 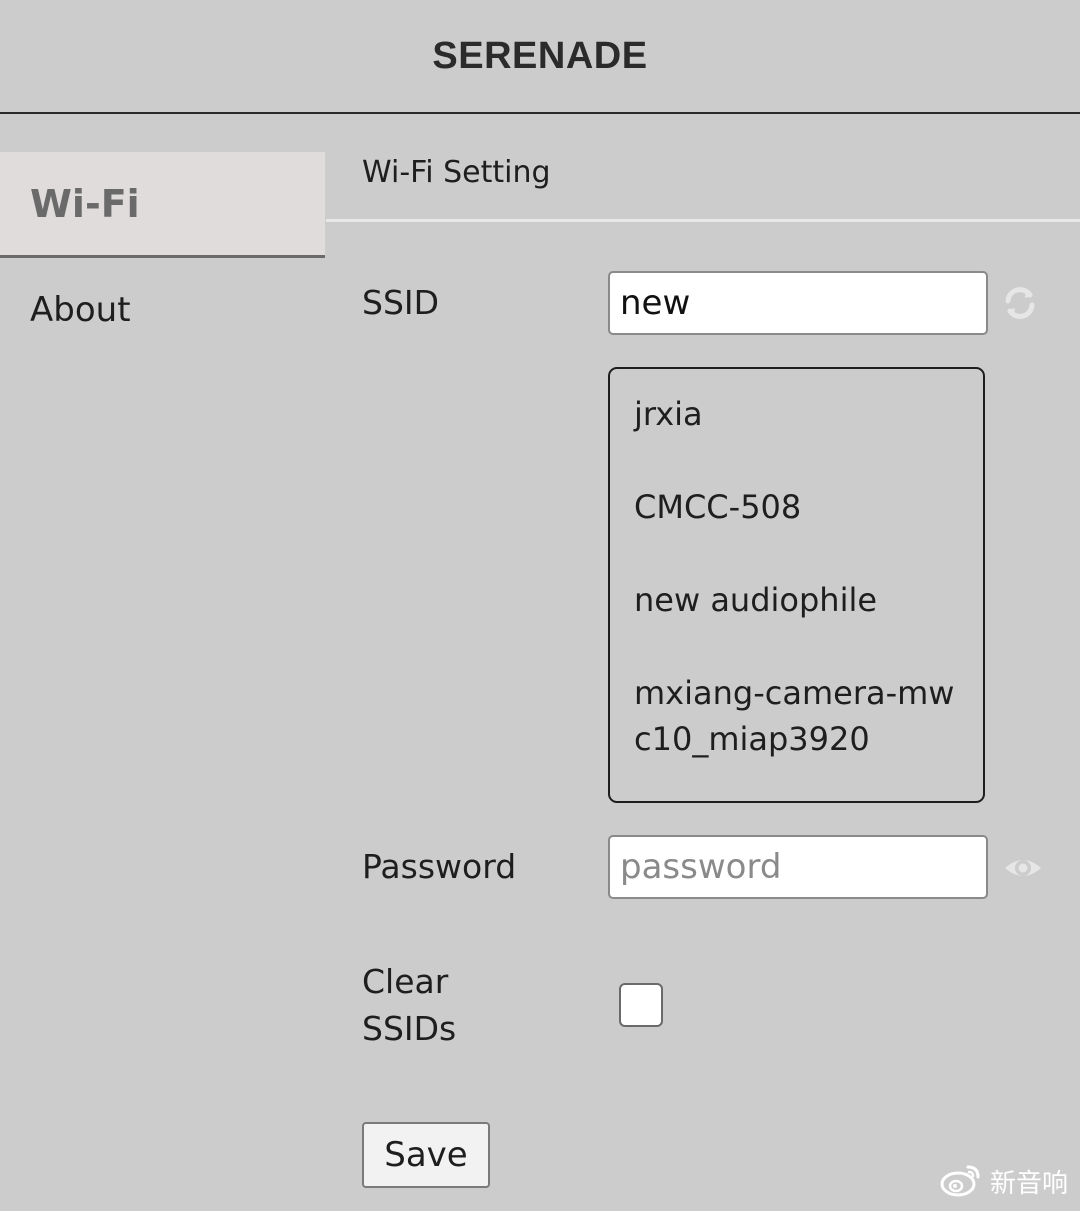 I want to click on section-title: Wi-Fi Setting, so click(x=456, y=172).